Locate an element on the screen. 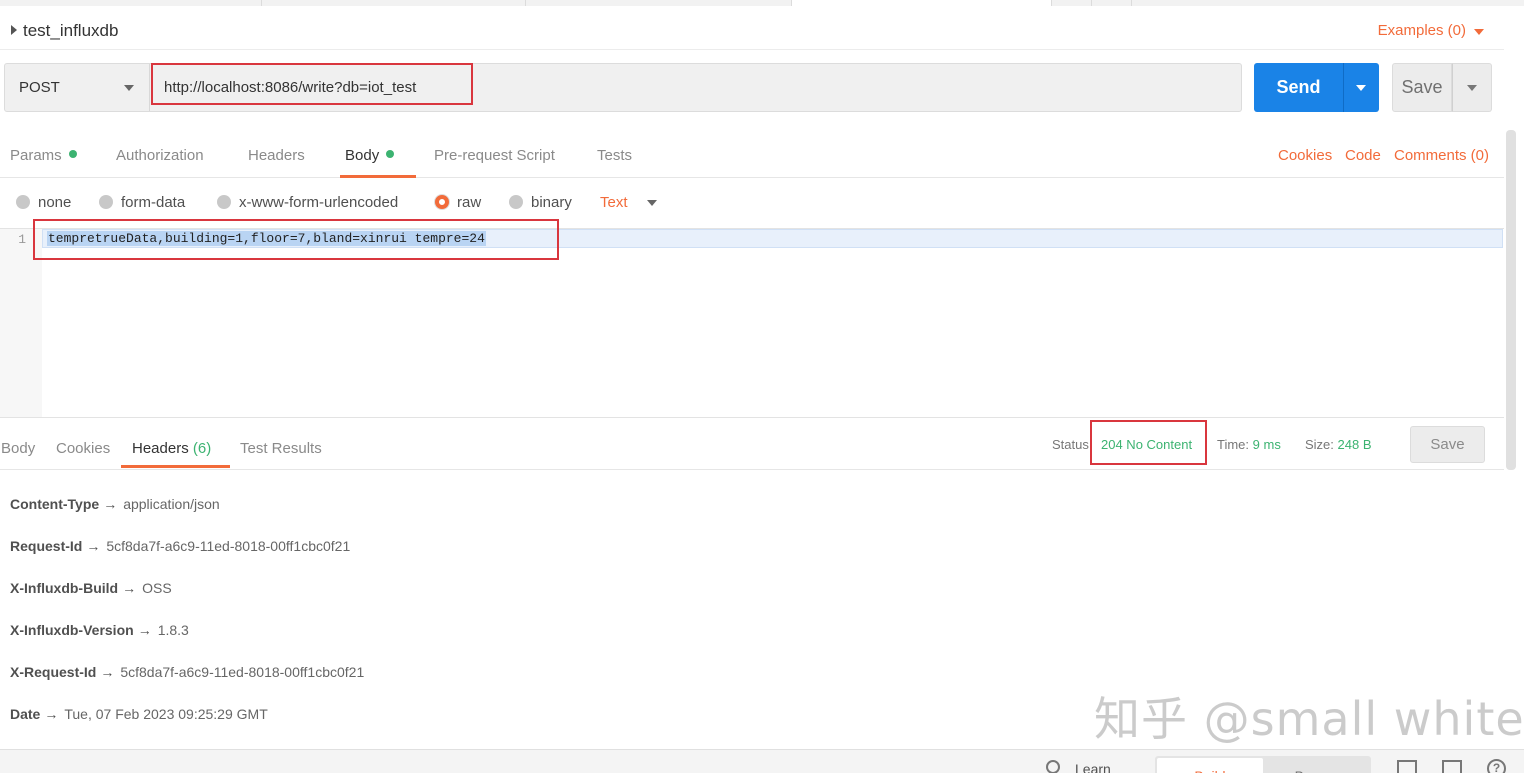 The height and width of the screenshot is (773, 1524). tab-authorization: Authorization is located at coordinates (160, 155).